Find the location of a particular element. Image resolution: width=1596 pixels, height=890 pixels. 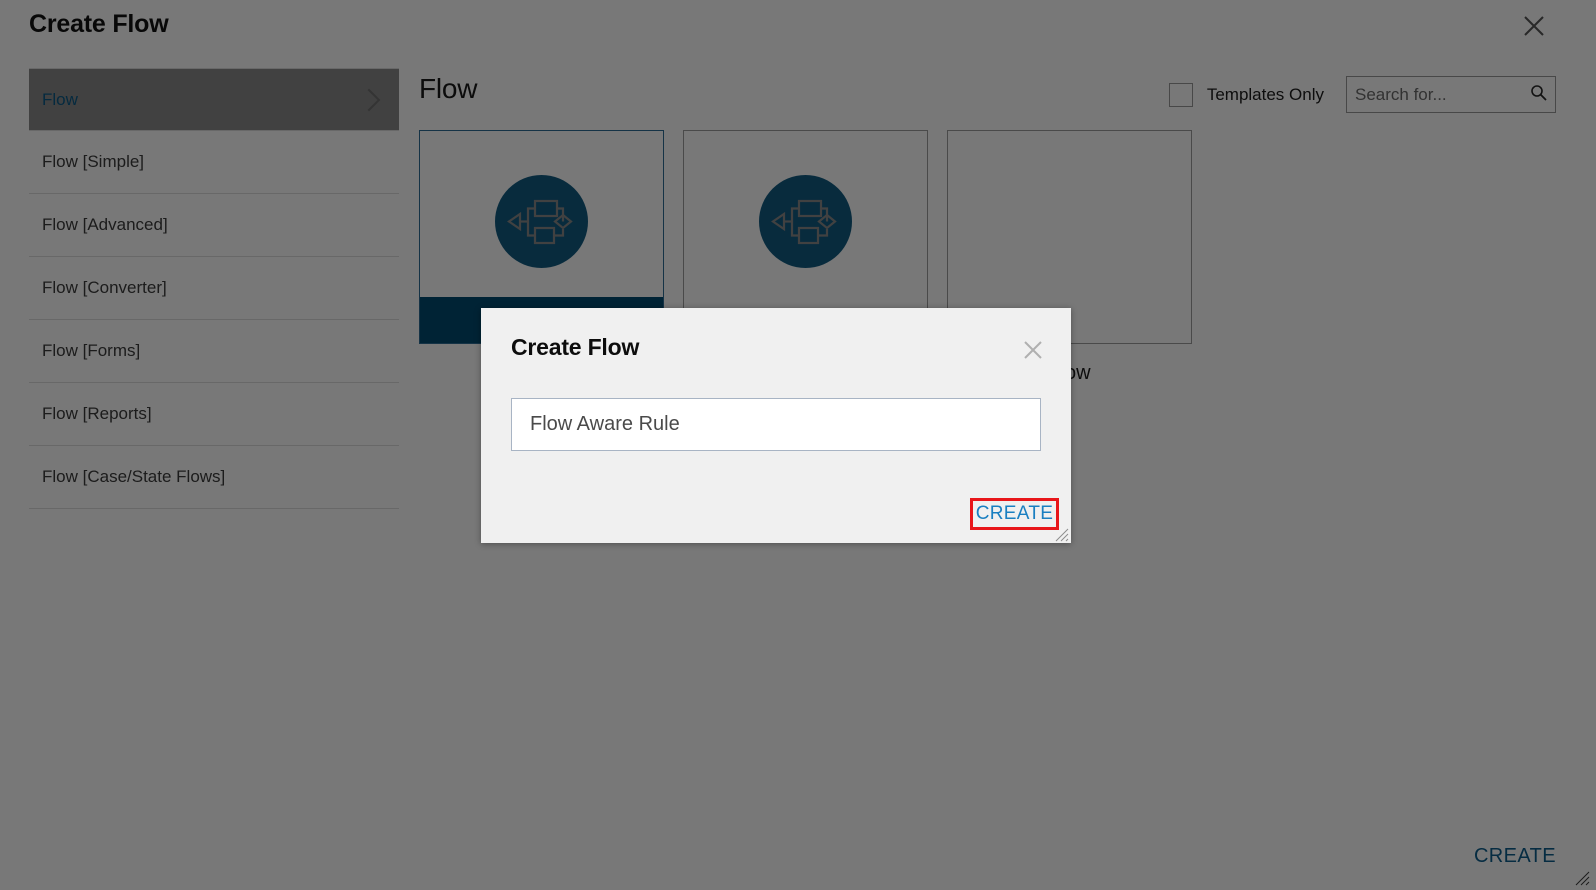

dialog-create-button: CREATE is located at coordinates (1014, 514).